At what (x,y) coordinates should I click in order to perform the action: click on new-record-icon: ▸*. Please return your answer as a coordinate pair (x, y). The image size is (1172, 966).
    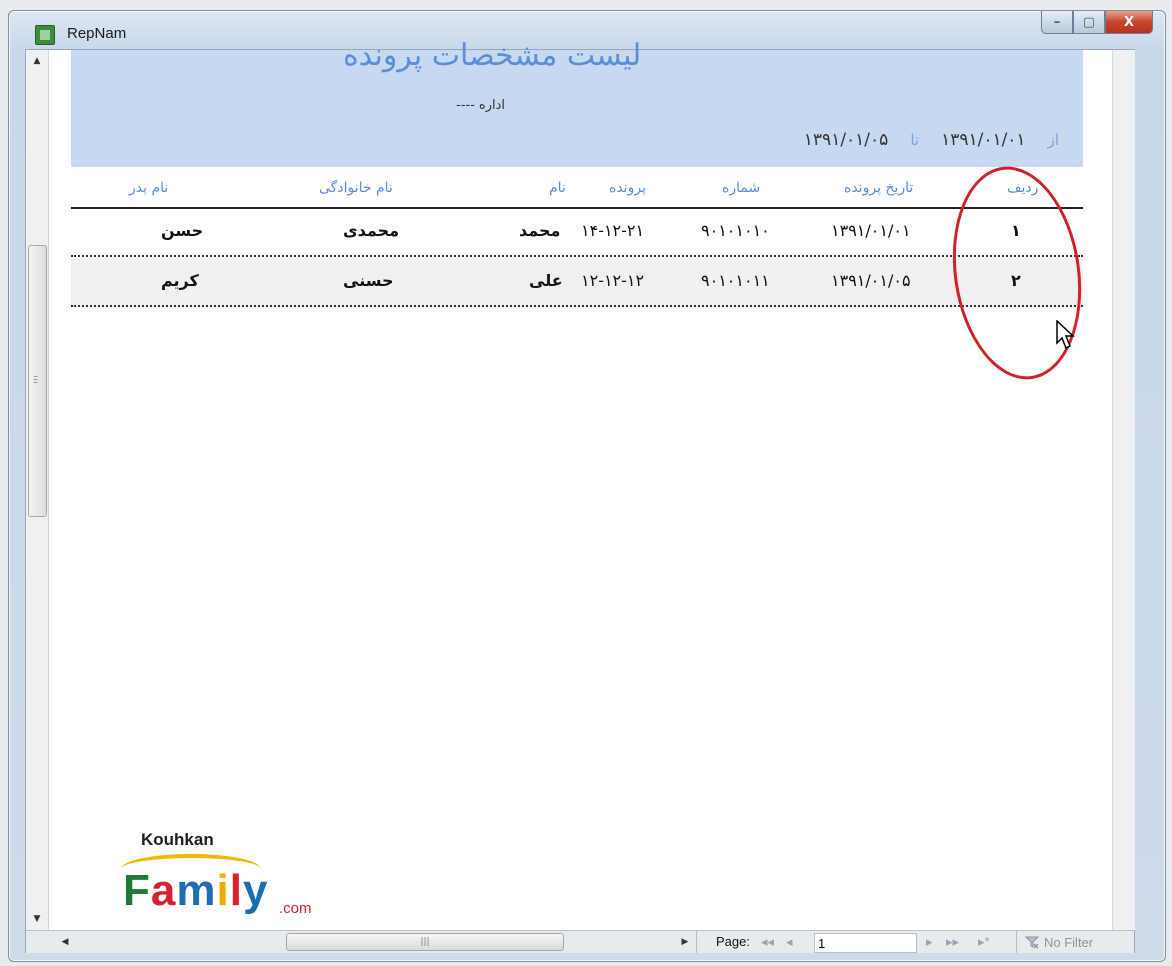
    Looking at the image, I should click on (984, 942).